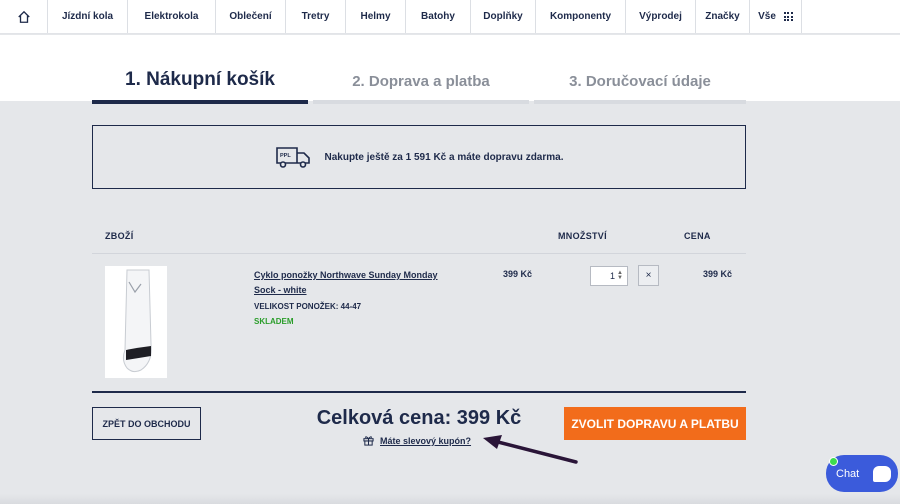 The width and height of the screenshot is (900, 504). What do you see at coordinates (697, 236) in the screenshot?
I see `column-header-price: CENA` at bounding box center [697, 236].